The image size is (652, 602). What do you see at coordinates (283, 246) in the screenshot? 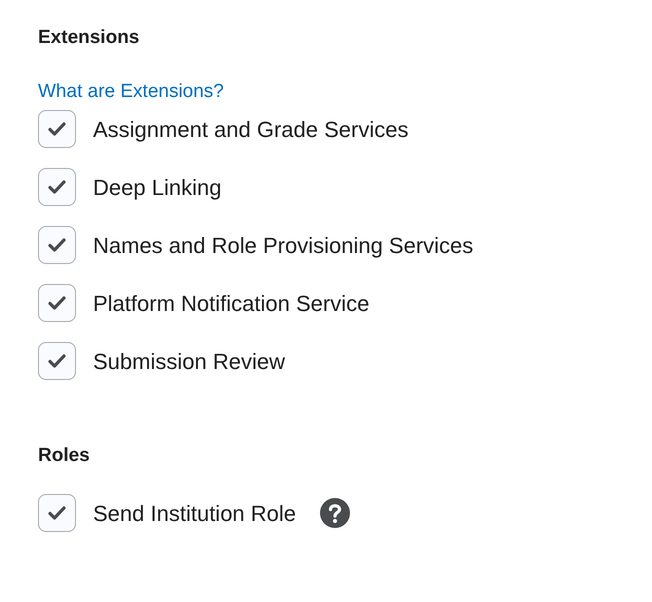
I see `checkbox-label: Names and Role Provisioning Services` at bounding box center [283, 246].